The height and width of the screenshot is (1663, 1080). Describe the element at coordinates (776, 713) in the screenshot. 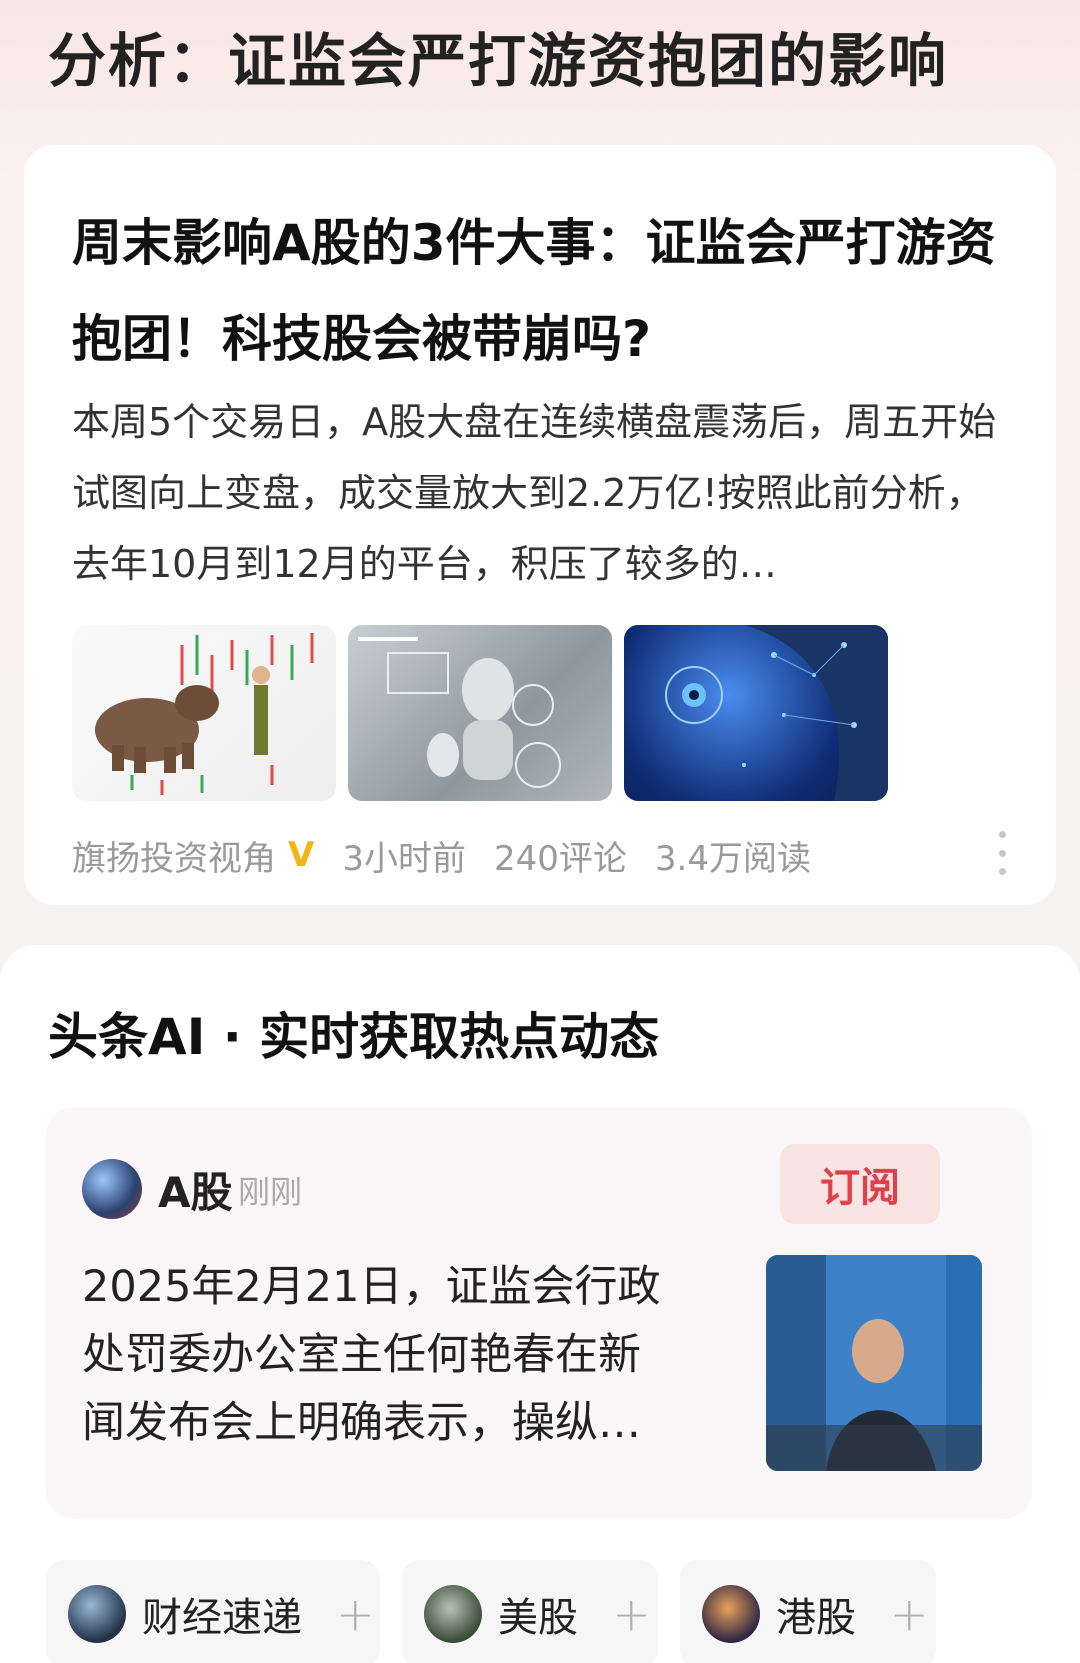

I see `ai-eye-image` at that location.